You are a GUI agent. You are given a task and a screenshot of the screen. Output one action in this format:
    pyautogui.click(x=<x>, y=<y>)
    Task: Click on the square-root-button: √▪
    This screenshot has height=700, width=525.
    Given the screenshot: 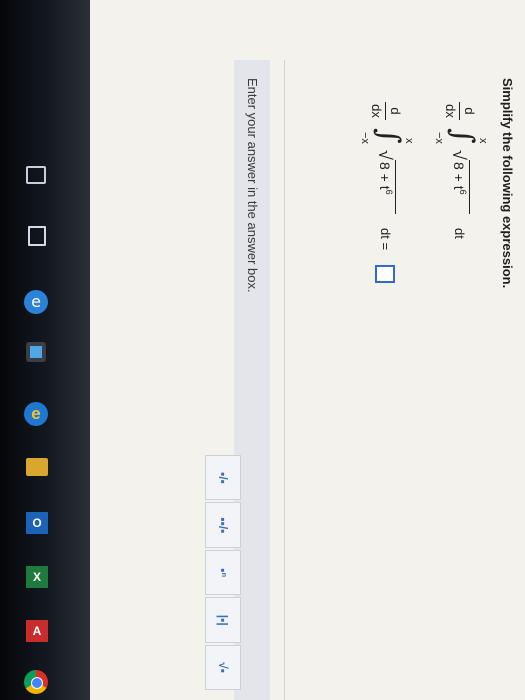 What is the action you would take?
    pyautogui.click(x=223, y=667)
    